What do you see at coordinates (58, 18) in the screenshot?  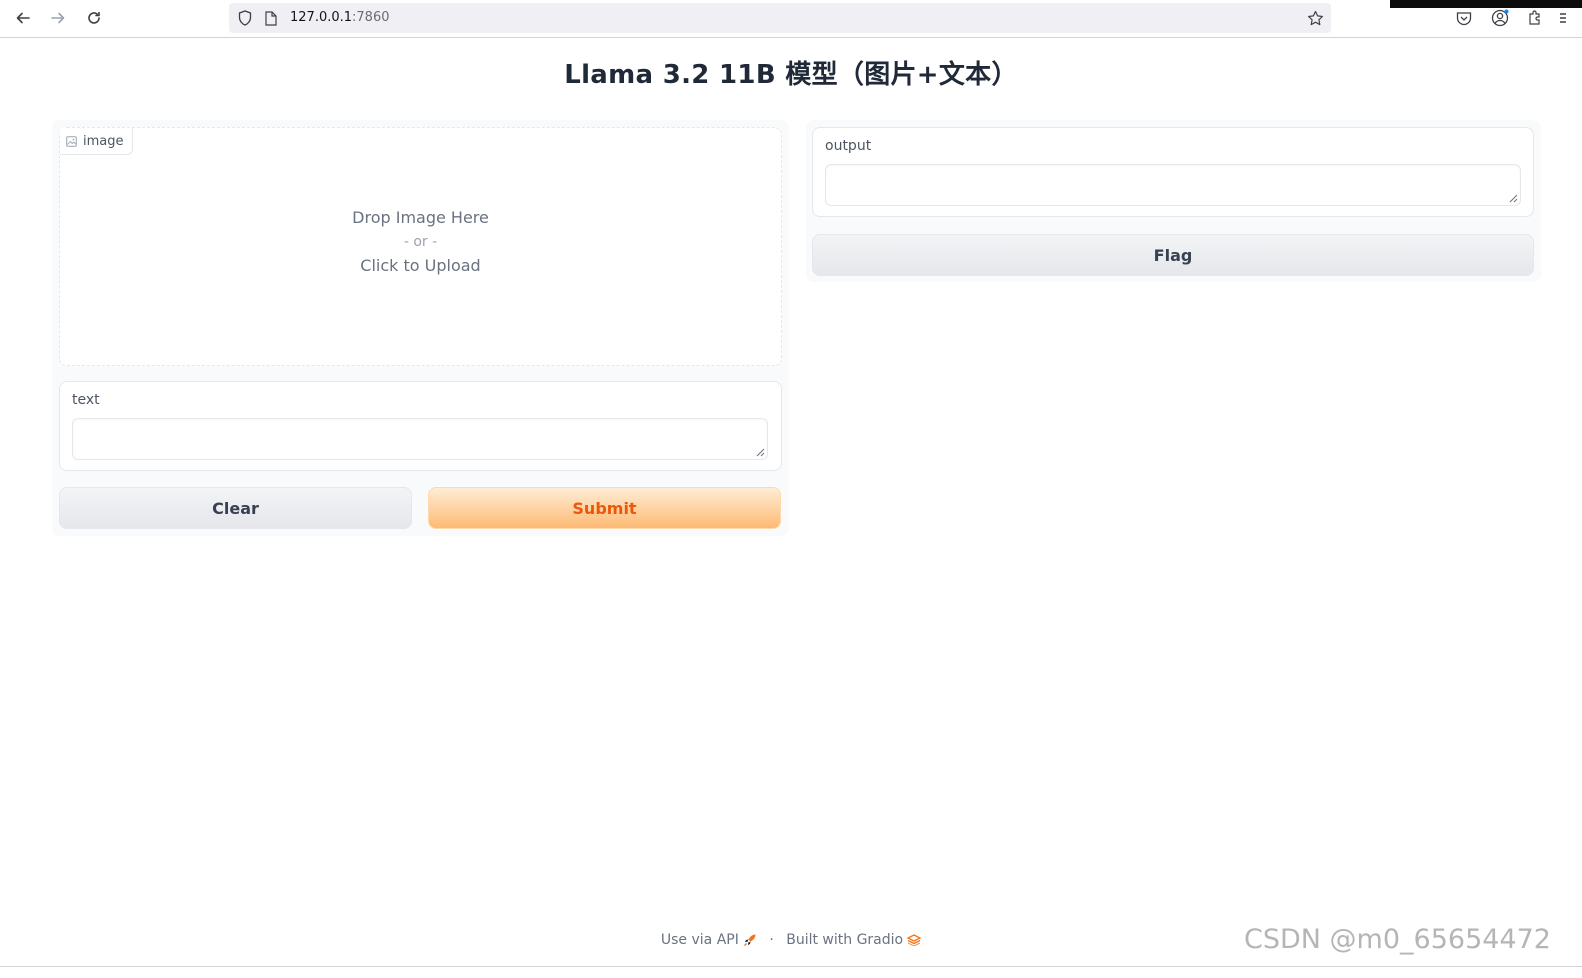 I see `forward-icon` at bounding box center [58, 18].